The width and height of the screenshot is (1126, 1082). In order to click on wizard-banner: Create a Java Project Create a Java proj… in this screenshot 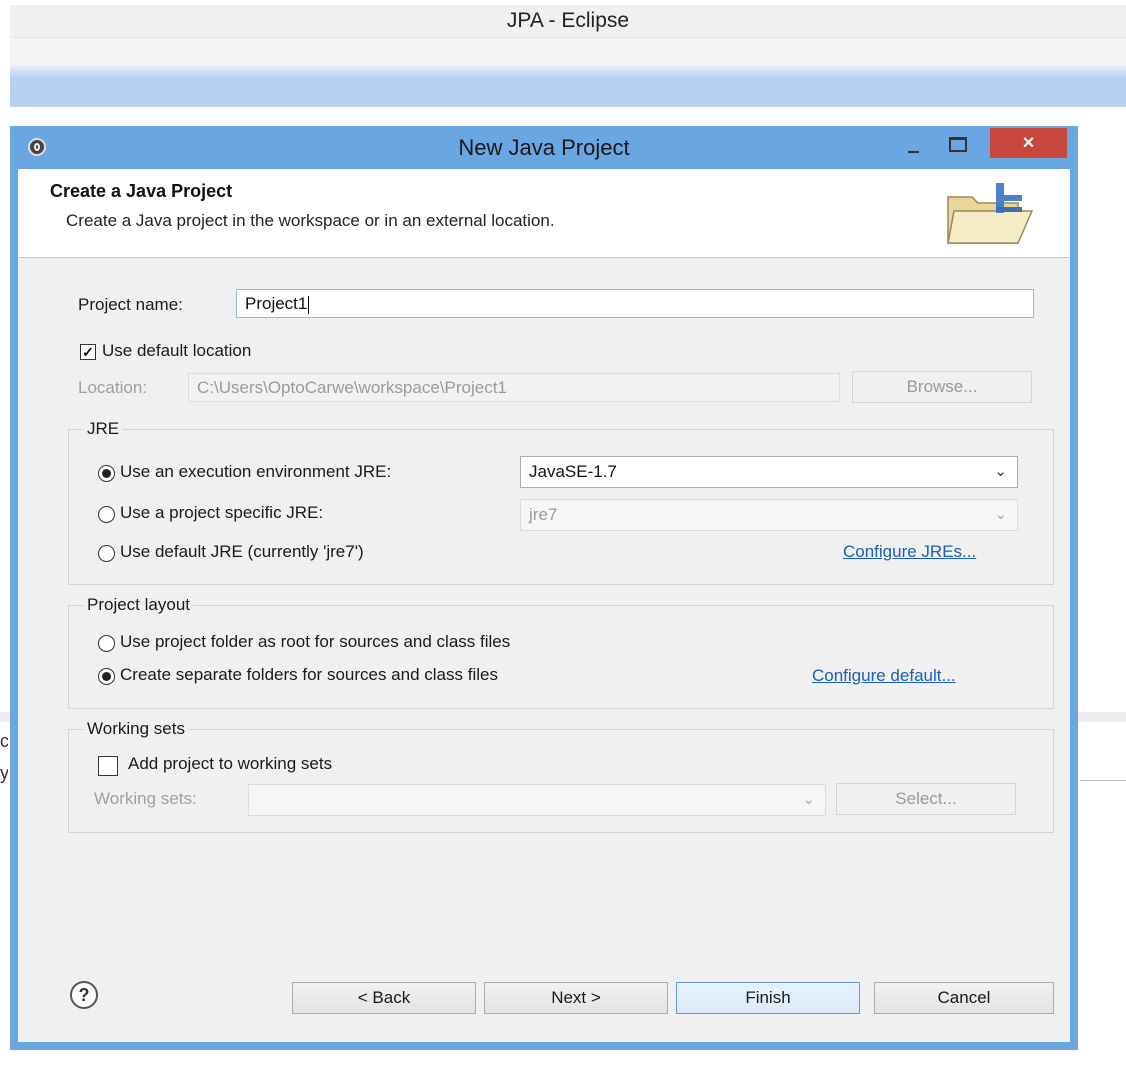, I will do `click(544, 213)`.